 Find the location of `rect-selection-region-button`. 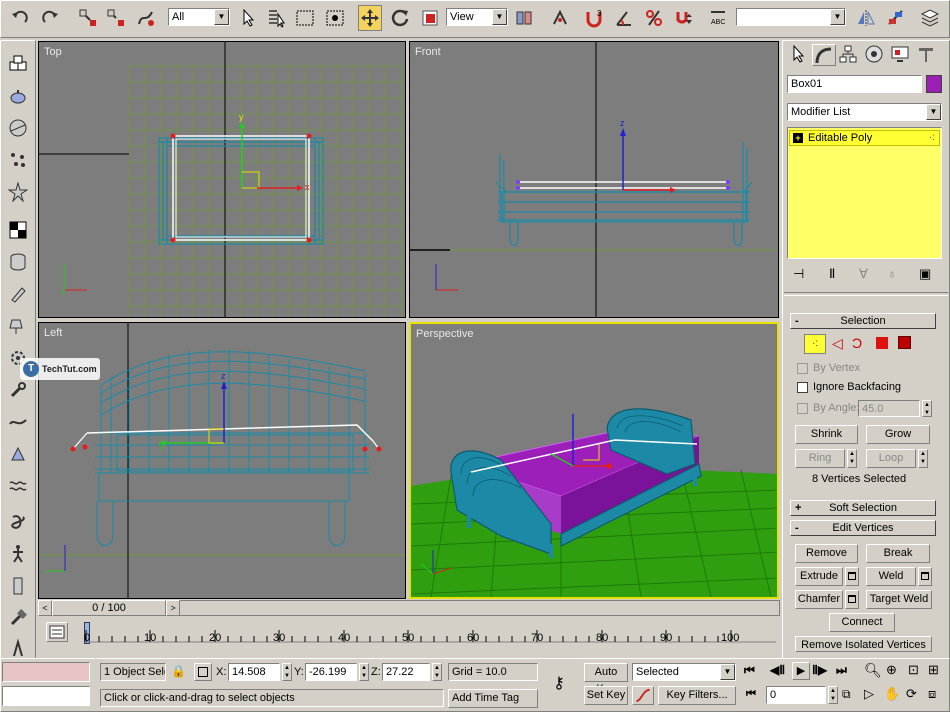

rect-selection-region-button is located at coordinates (305, 18).